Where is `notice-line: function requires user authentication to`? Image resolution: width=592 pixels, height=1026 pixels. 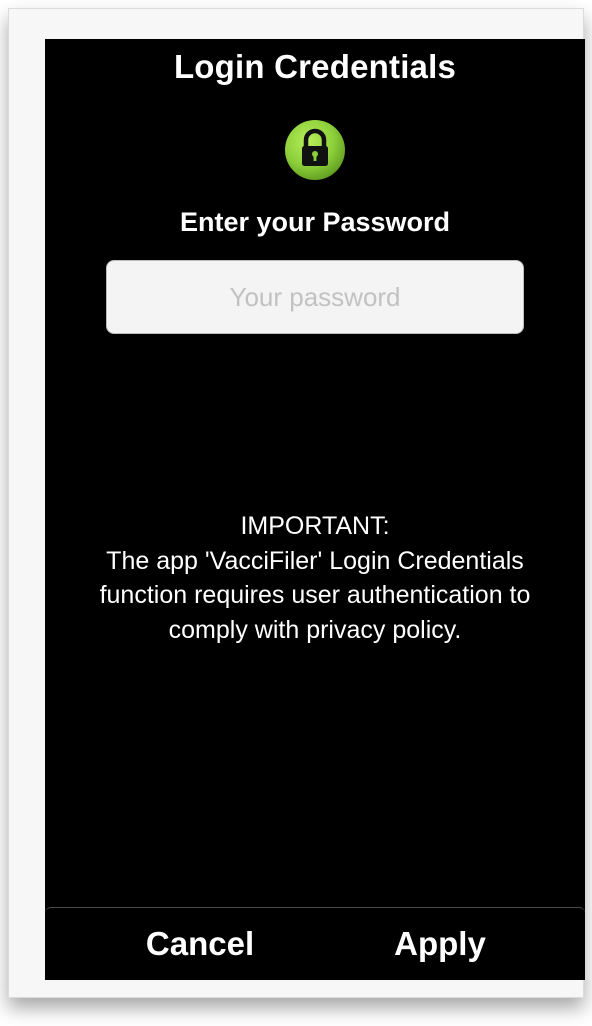 notice-line: function requires user authentication to is located at coordinates (315, 595).